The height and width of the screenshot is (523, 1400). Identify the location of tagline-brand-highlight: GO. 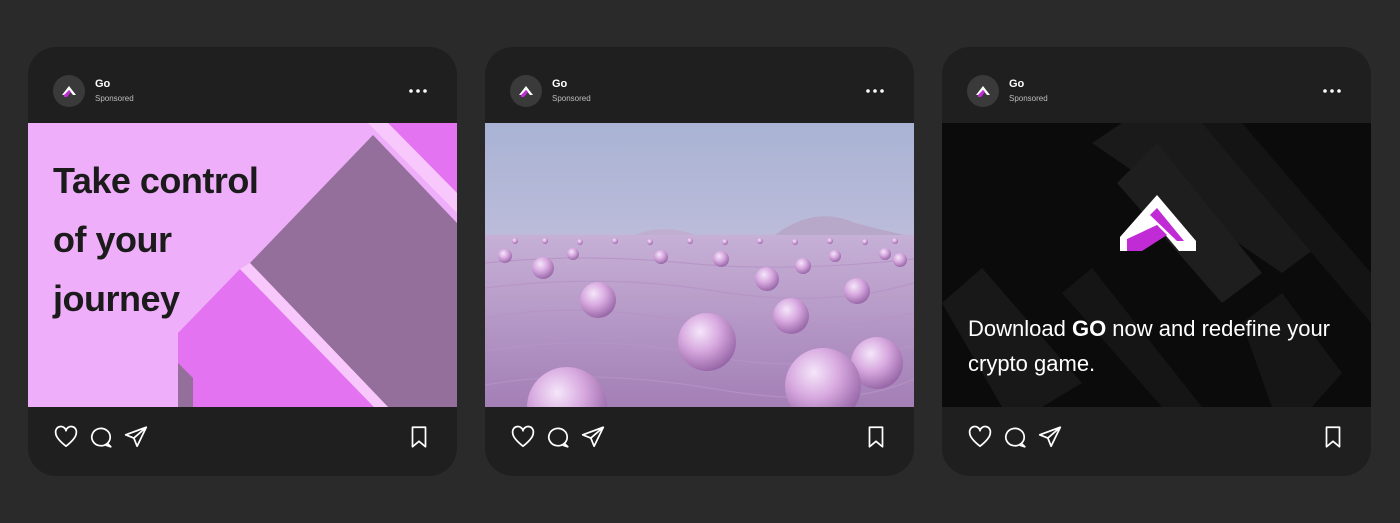
(1089, 328).